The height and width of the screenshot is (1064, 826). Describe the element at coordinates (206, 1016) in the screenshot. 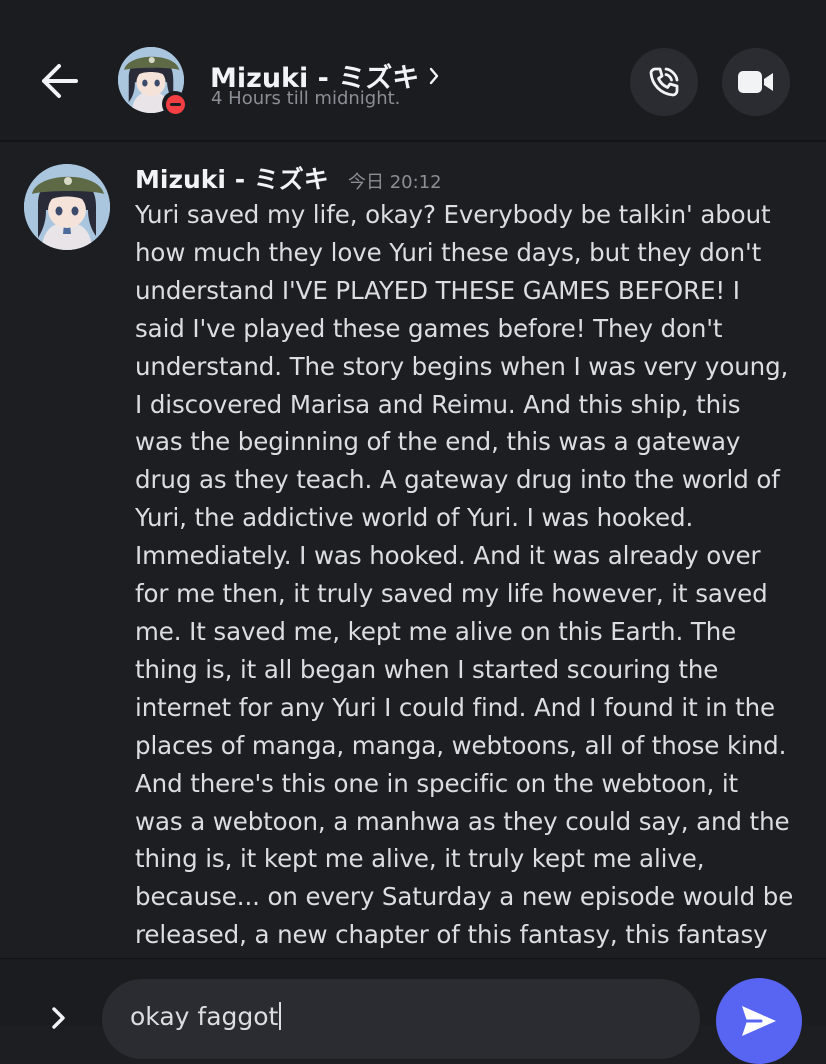

I see `message-input-value: okay faggot` at that location.